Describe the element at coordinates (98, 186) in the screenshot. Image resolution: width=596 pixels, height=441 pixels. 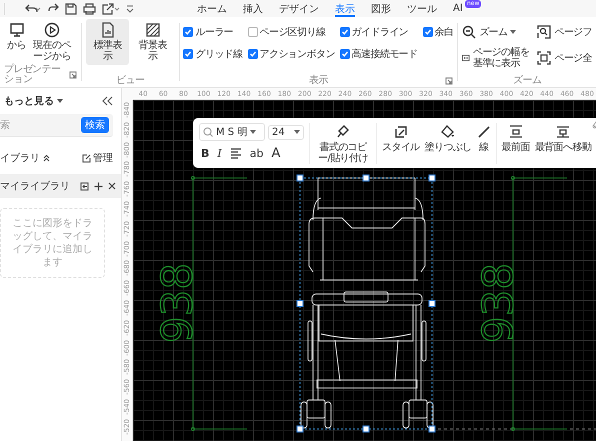
I see `add-icon` at that location.